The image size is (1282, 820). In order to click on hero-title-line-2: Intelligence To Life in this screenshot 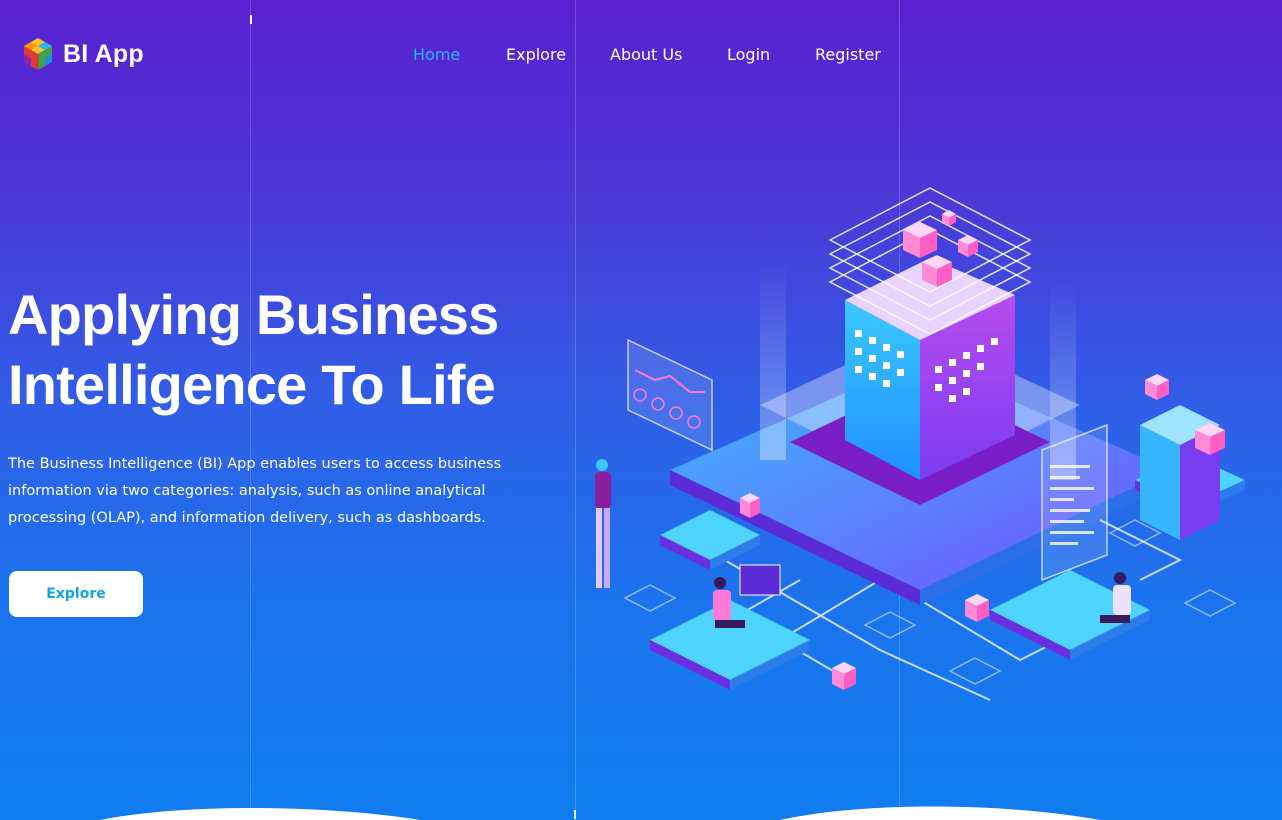, I will do `click(252, 384)`.